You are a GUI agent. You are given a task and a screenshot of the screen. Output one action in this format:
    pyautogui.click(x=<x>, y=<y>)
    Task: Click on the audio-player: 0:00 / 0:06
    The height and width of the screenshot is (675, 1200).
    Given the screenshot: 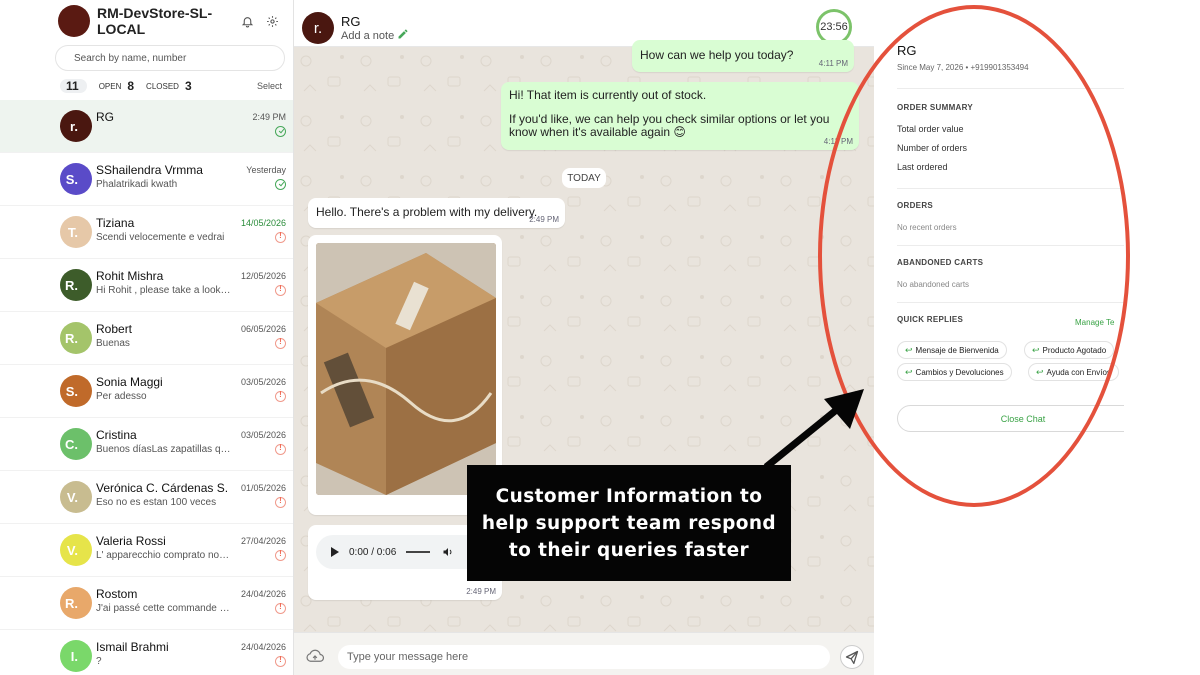 What is the action you would take?
    pyautogui.click(x=403, y=552)
    